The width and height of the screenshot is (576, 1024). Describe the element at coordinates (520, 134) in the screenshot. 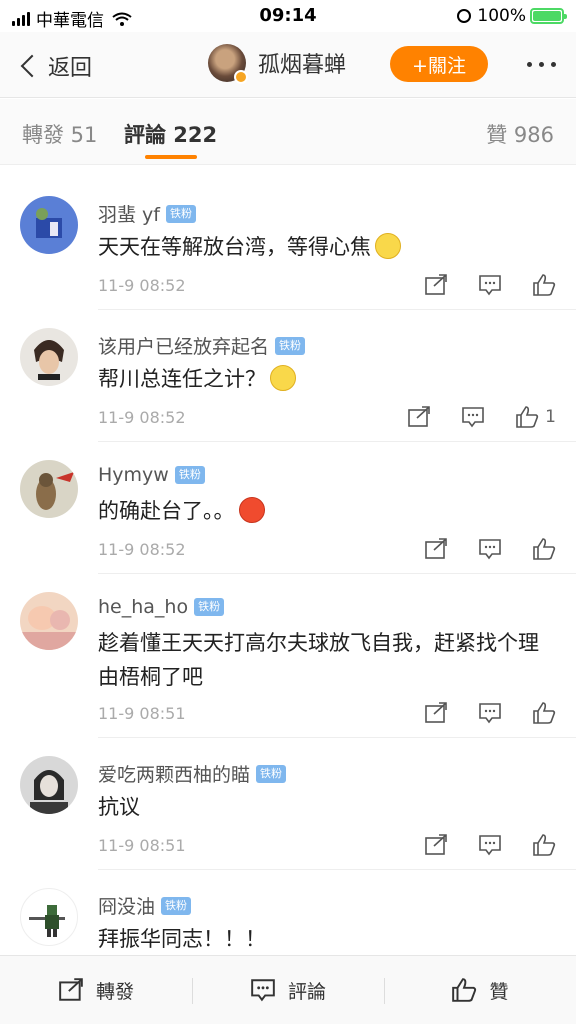

I see `tab-like: 贊 986` at that location.